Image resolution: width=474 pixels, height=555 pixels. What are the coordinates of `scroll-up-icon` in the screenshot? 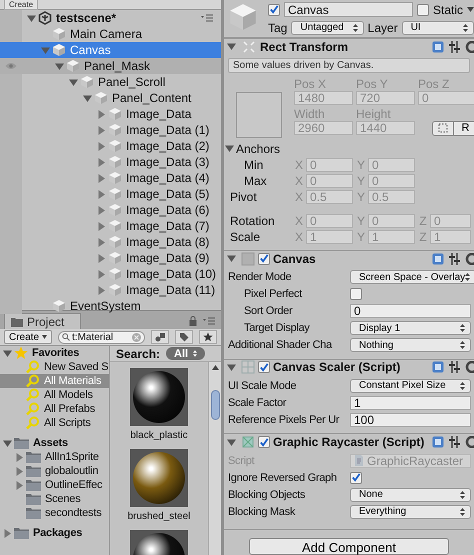 It's located at (215, 367).